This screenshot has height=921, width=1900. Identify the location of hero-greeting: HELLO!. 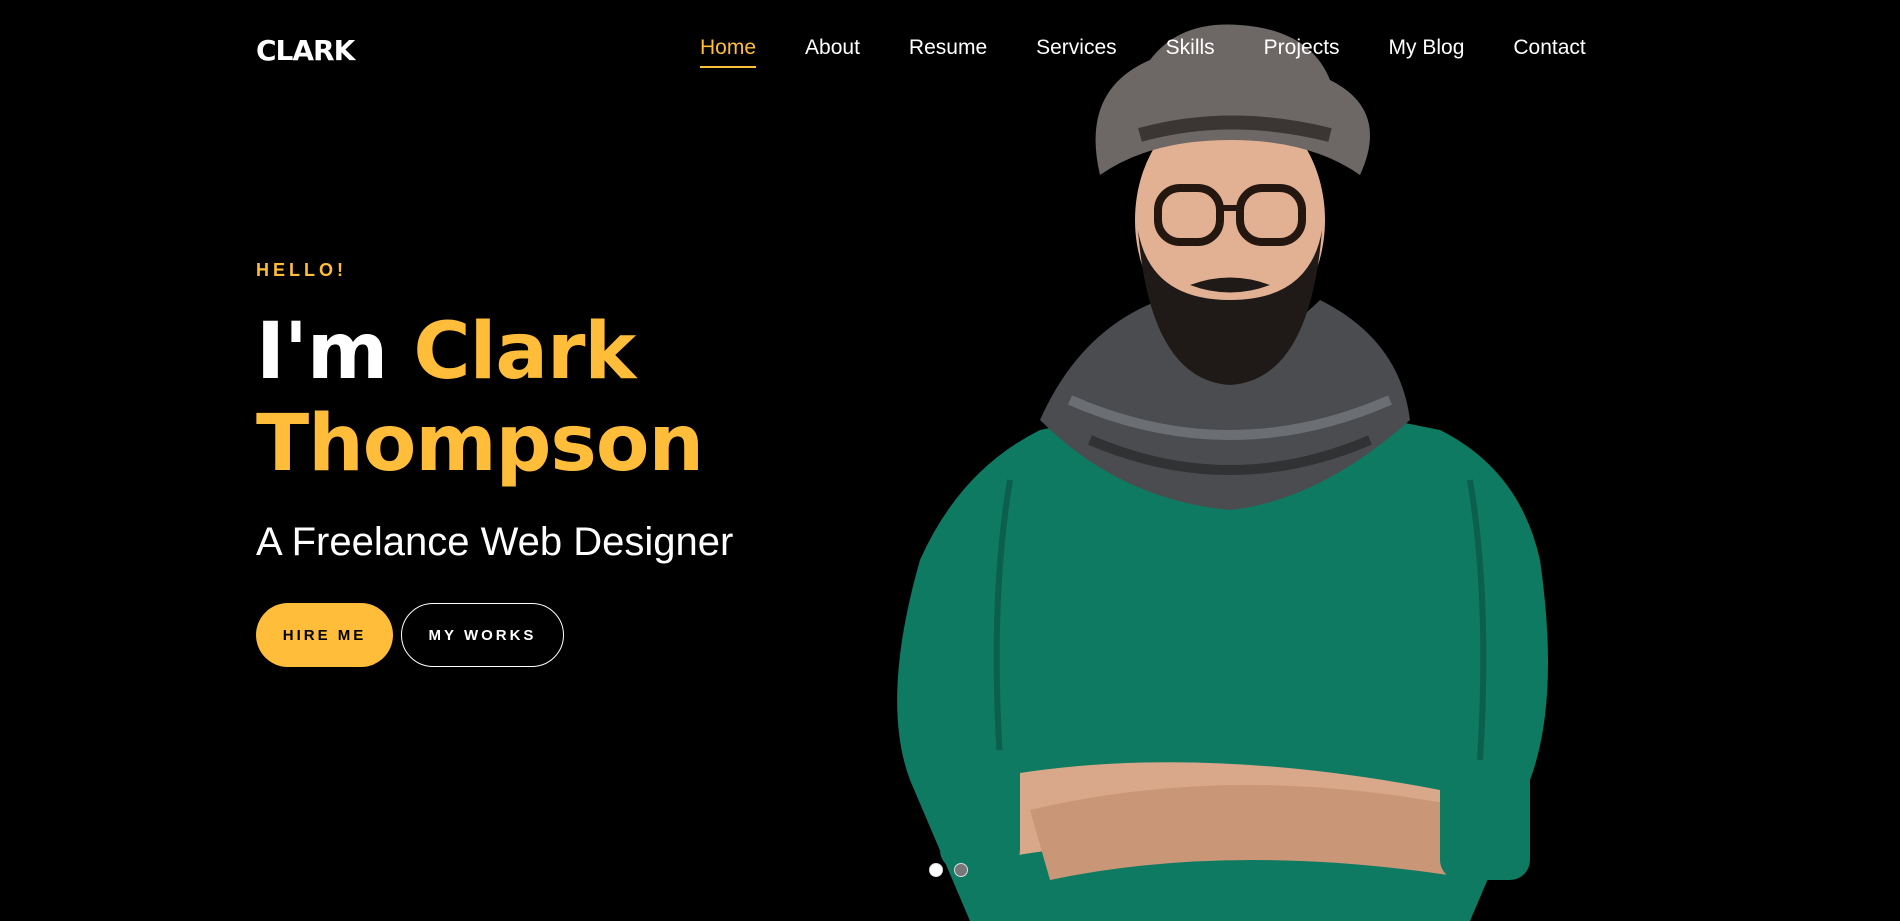
(301, 270).